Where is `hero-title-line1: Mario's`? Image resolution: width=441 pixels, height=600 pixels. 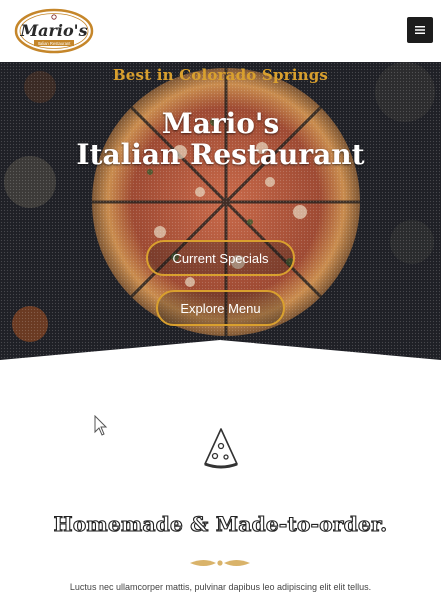 hero-title-line1: Mario's is located at coordinates (220, 123).